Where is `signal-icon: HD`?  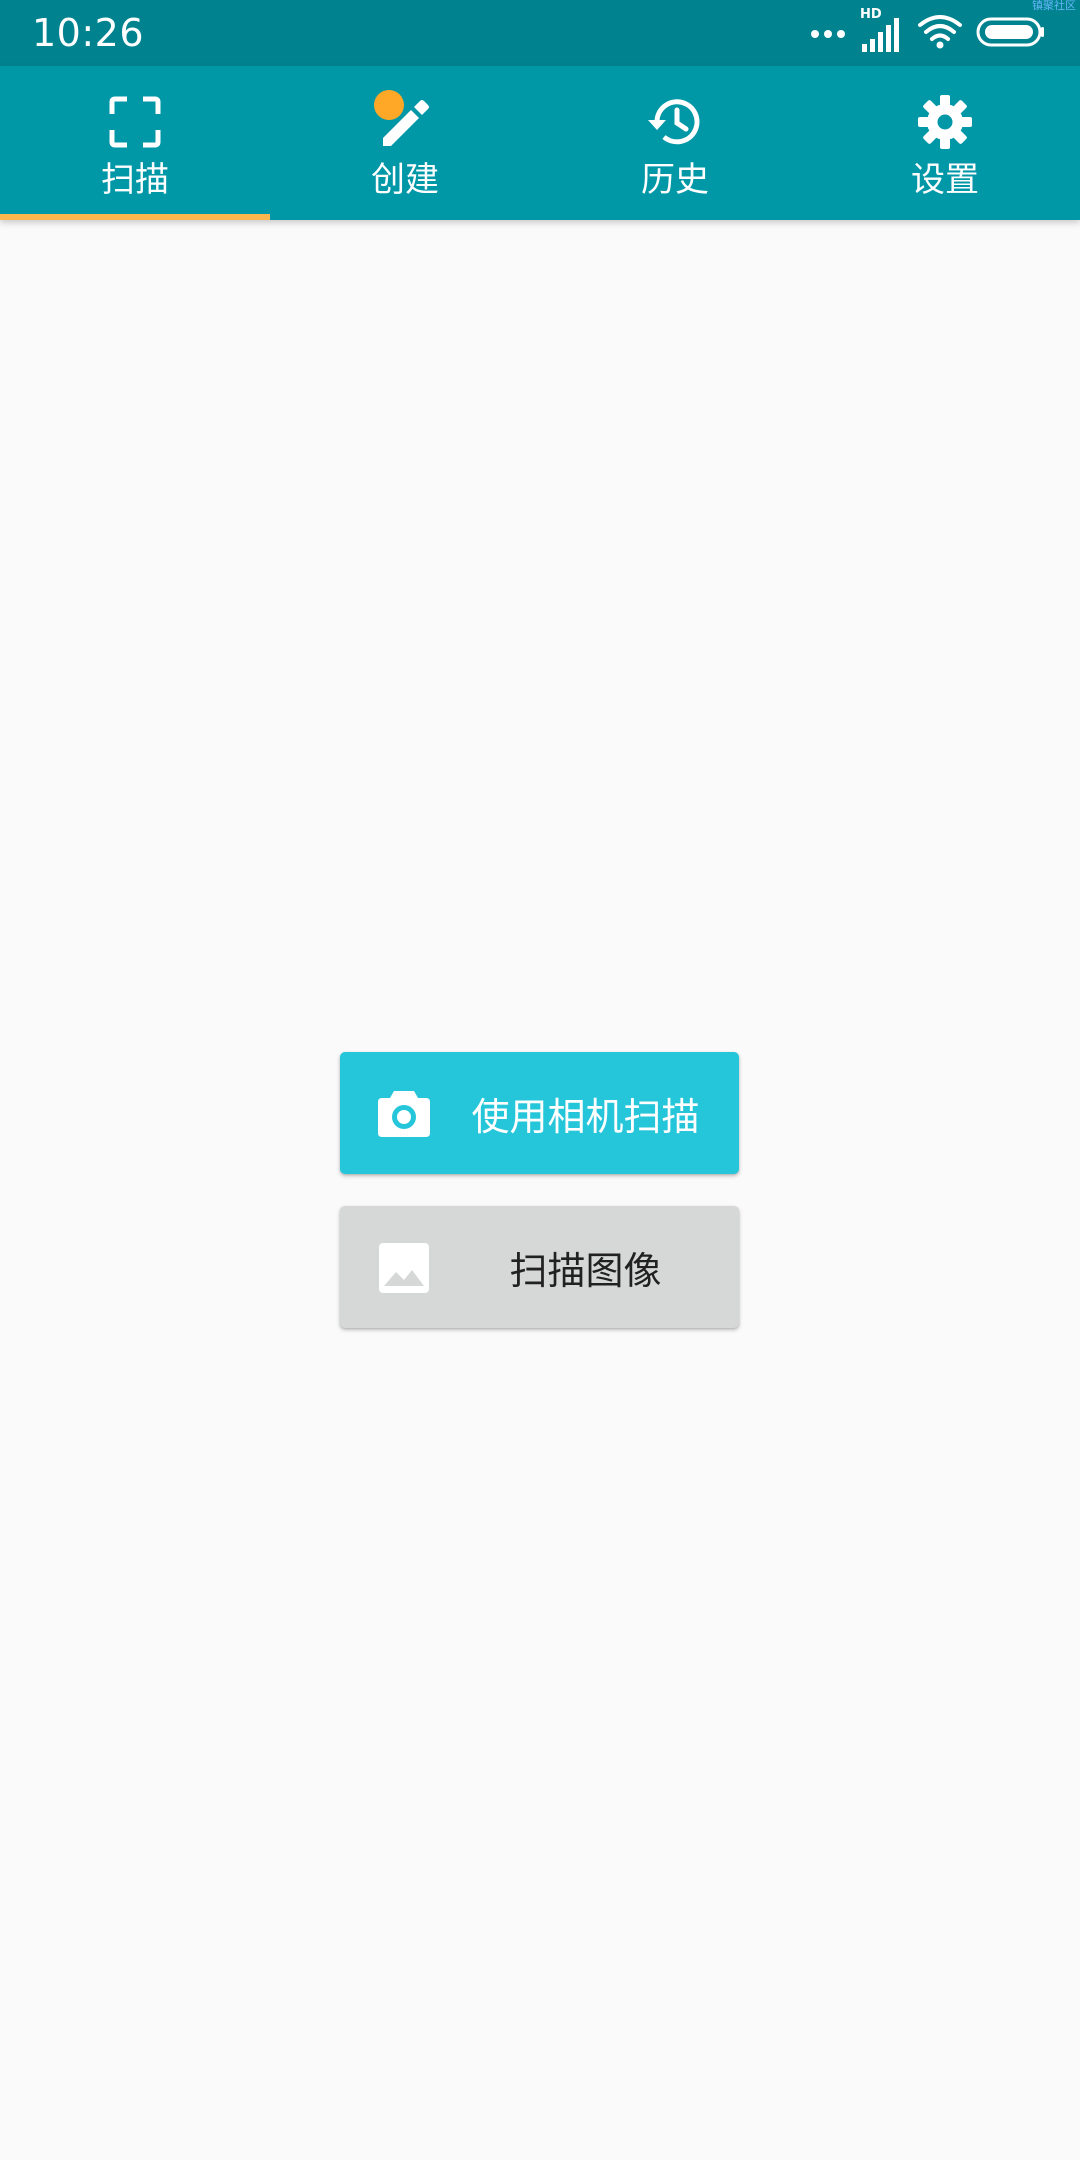 signal-icon: HD is located at coordinates (882, 31).